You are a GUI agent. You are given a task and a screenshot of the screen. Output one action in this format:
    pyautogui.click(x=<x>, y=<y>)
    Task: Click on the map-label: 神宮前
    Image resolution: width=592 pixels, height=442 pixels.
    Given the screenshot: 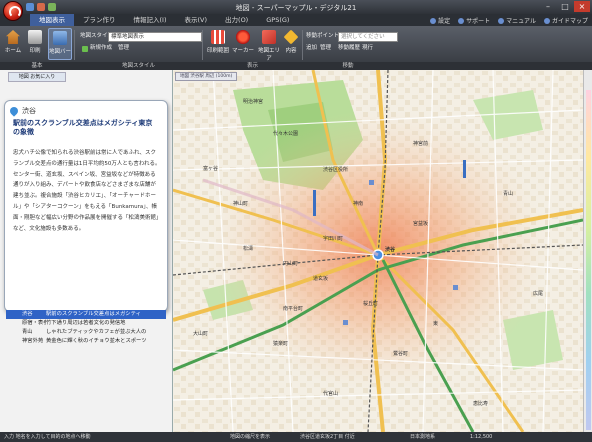 What is the action you would take?
    pyautogui.click(x=421, y=144)
    